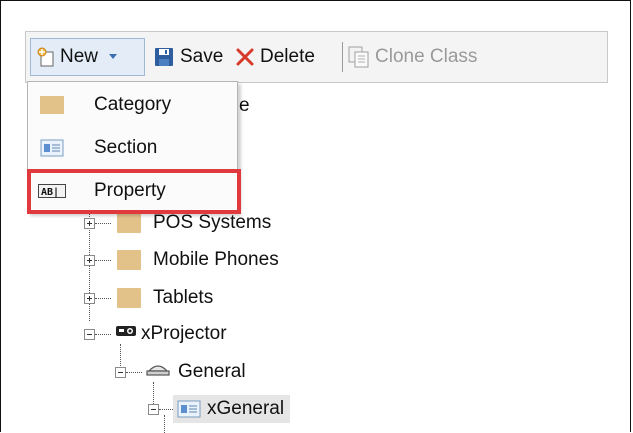  Describe the element at coordinates (212, 371) in the screenshot. I see `tree-item-label: General` at that location.